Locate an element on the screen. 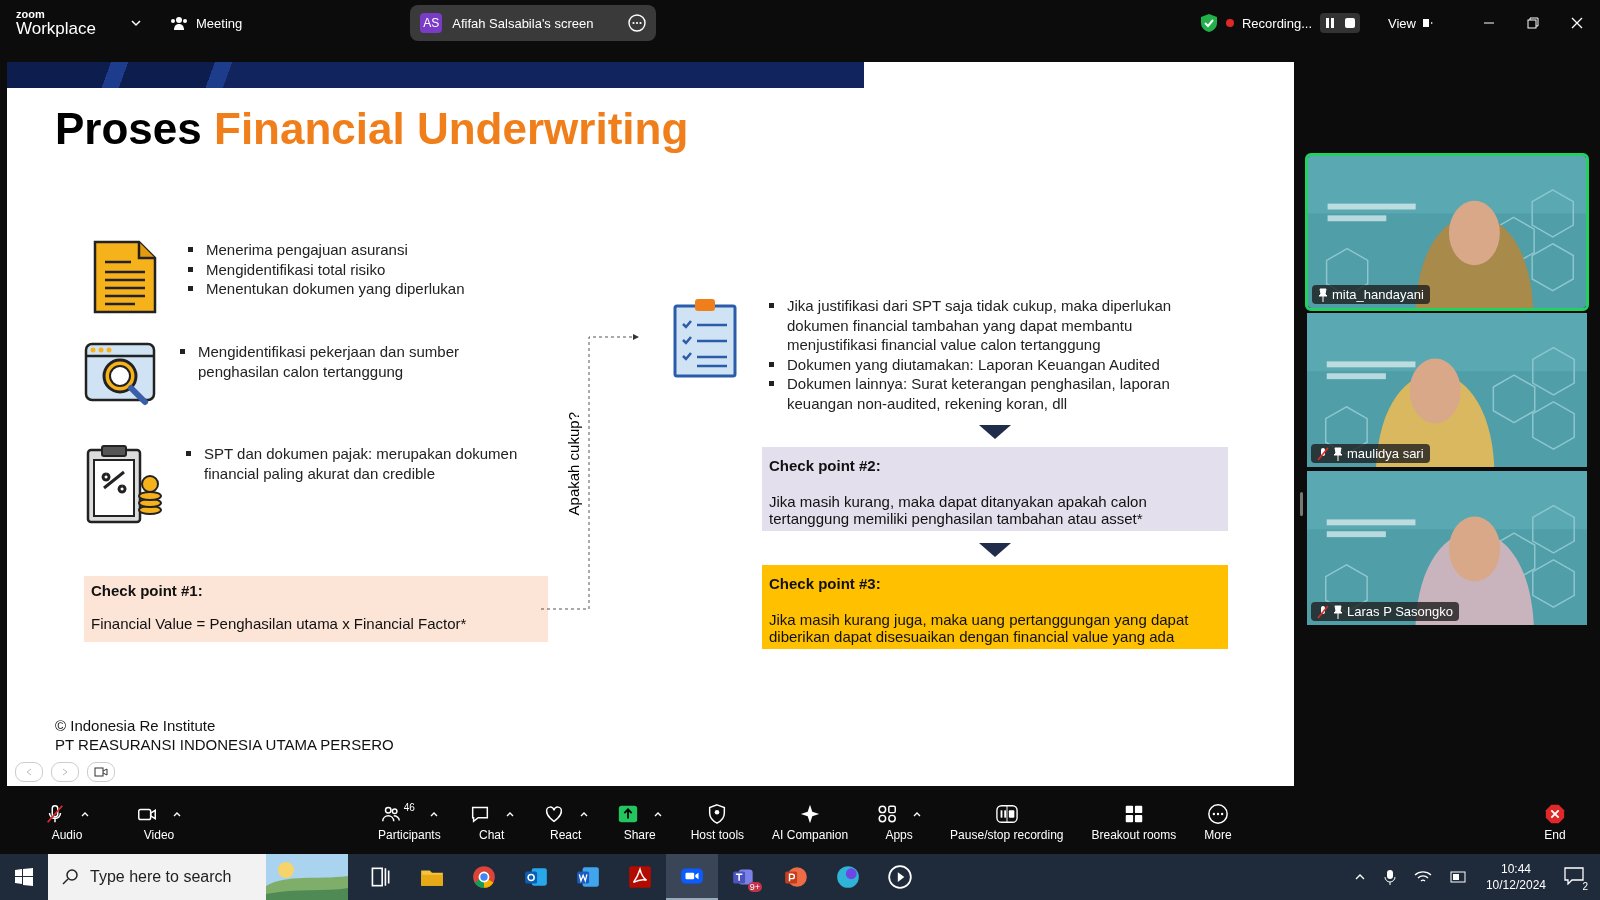 This screenshot has height=900, width=1600. stop-icon is located at coordinates (1350, 23).